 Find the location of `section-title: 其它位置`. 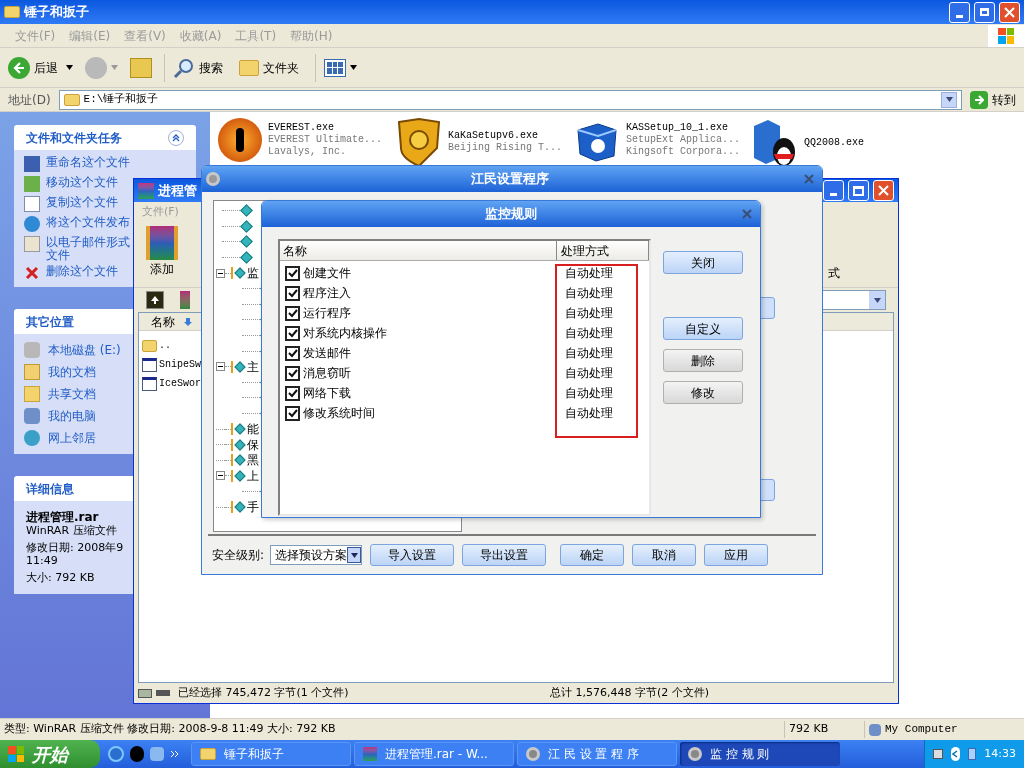

section-title: 其它位置 is located at coordinates (50, 322).